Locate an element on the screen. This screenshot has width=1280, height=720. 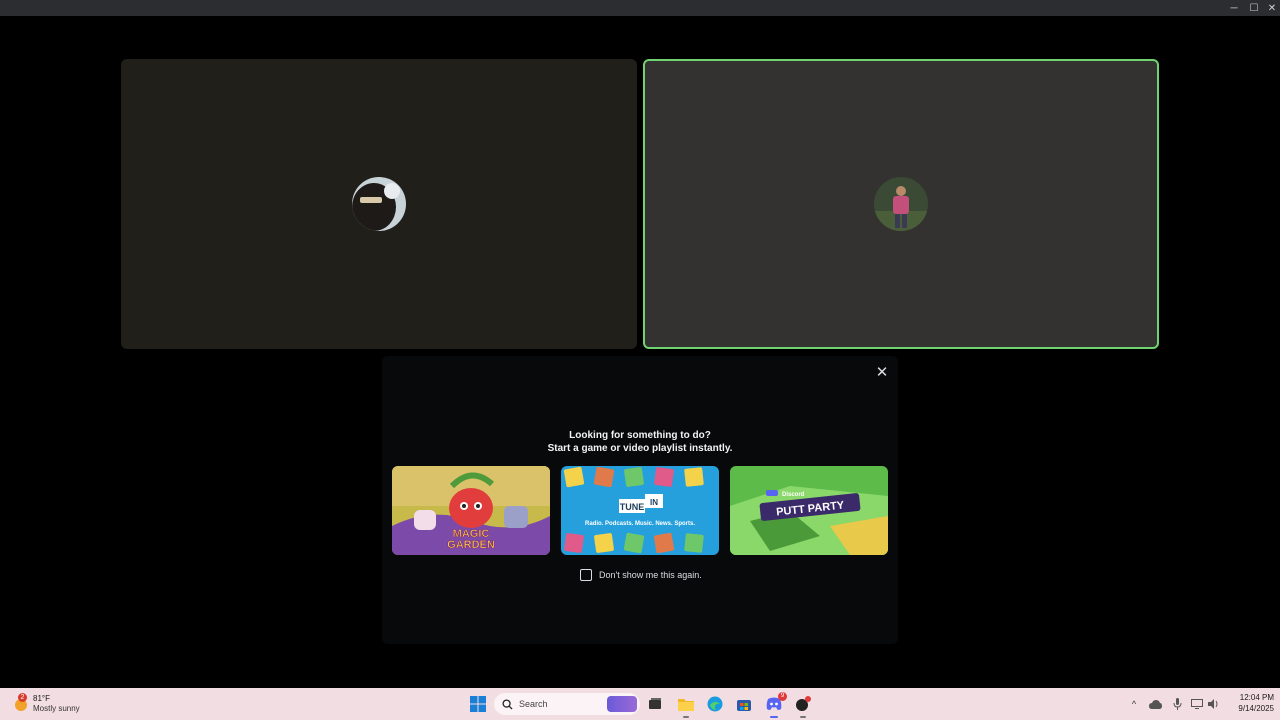
app-icon is located at coordinates (803, 703).